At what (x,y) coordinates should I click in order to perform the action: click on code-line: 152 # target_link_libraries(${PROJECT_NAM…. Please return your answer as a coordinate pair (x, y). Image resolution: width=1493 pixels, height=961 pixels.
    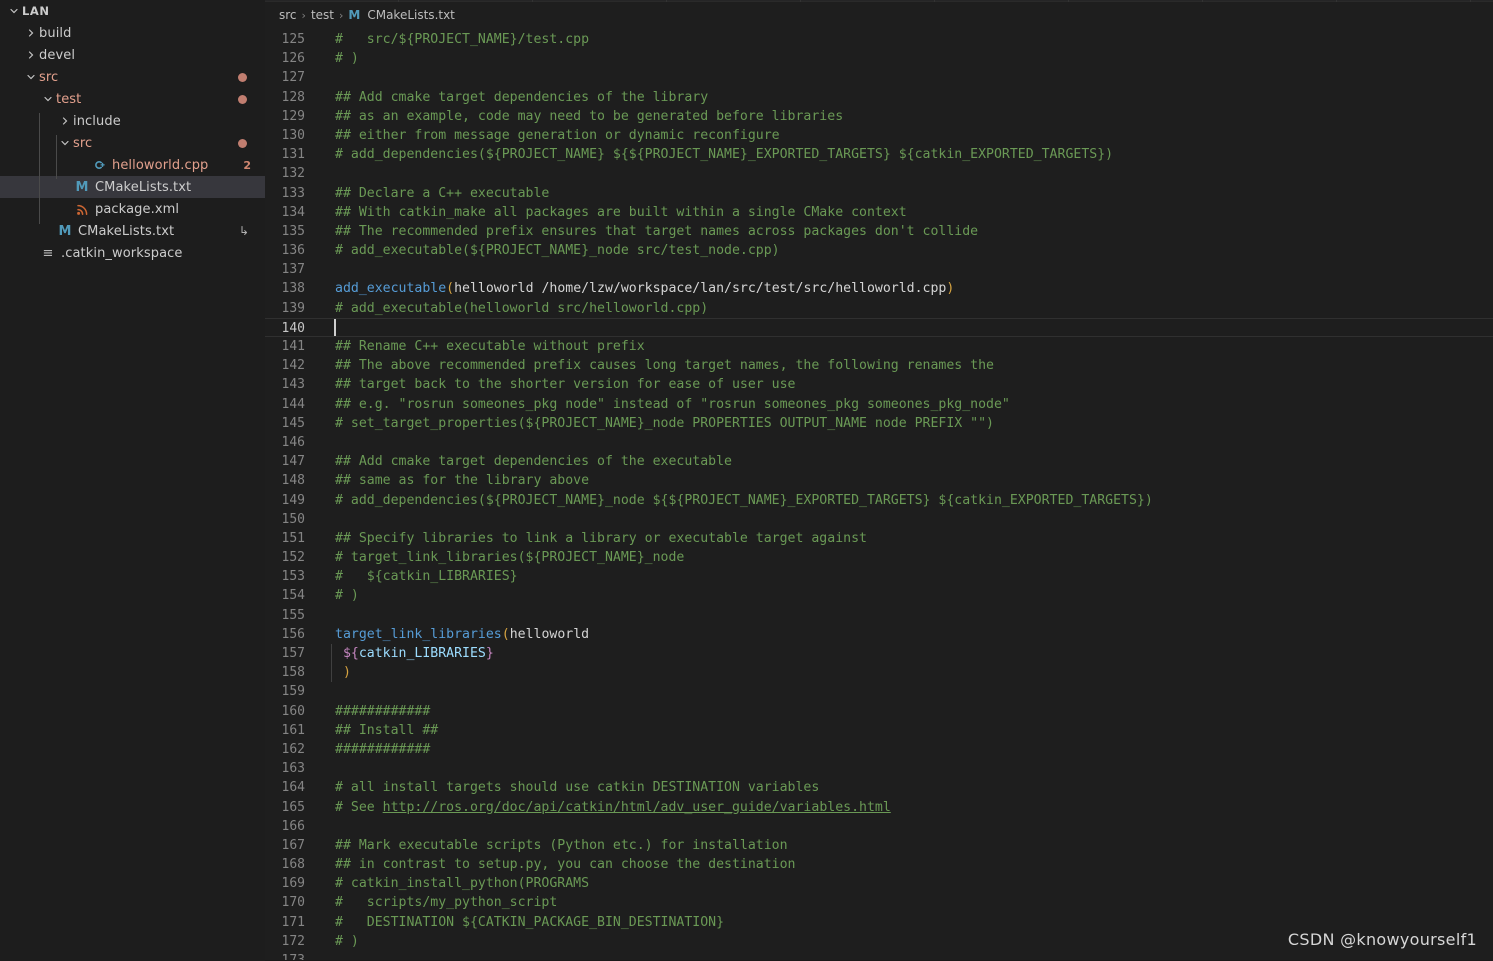
    Looking at the image, I should click on (879, 557).